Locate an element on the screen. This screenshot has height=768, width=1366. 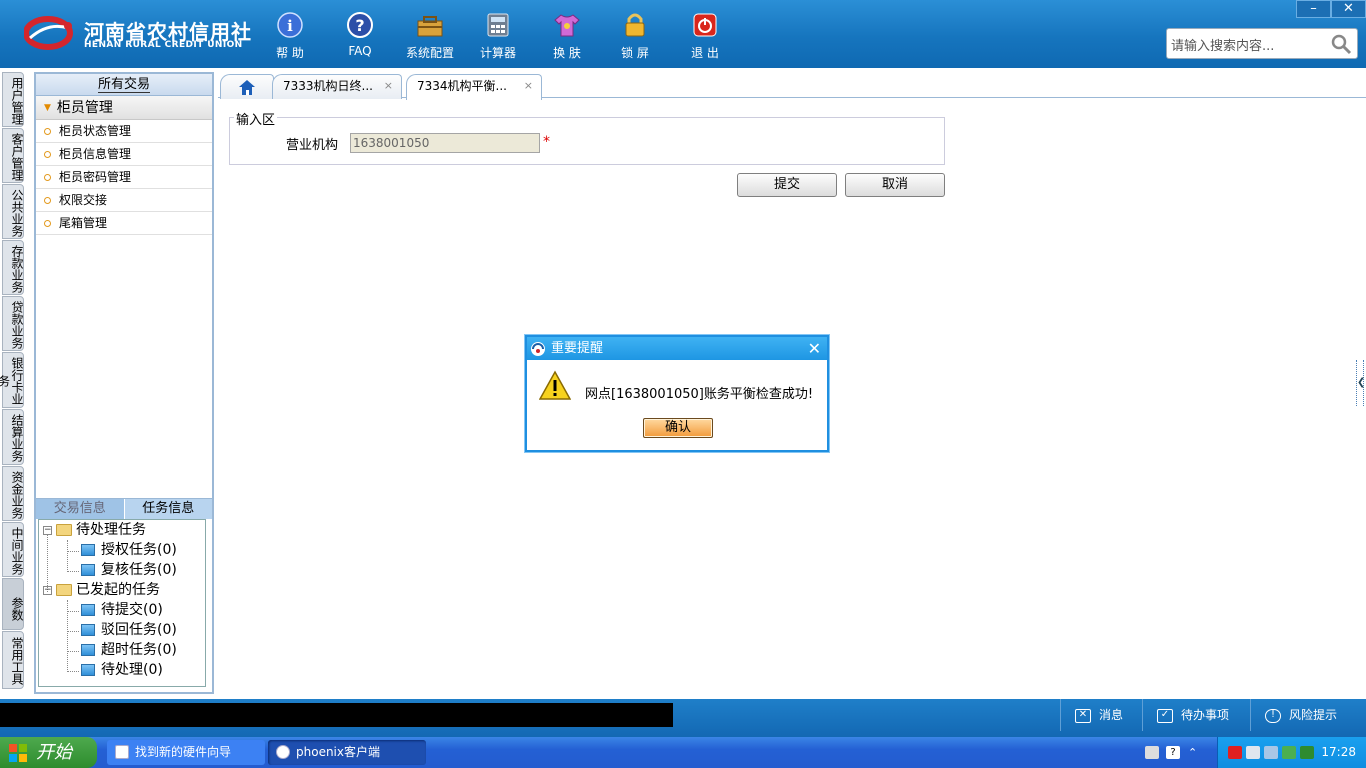
messages-button: ✕ 消息 is located at coordinates (1101, 715).